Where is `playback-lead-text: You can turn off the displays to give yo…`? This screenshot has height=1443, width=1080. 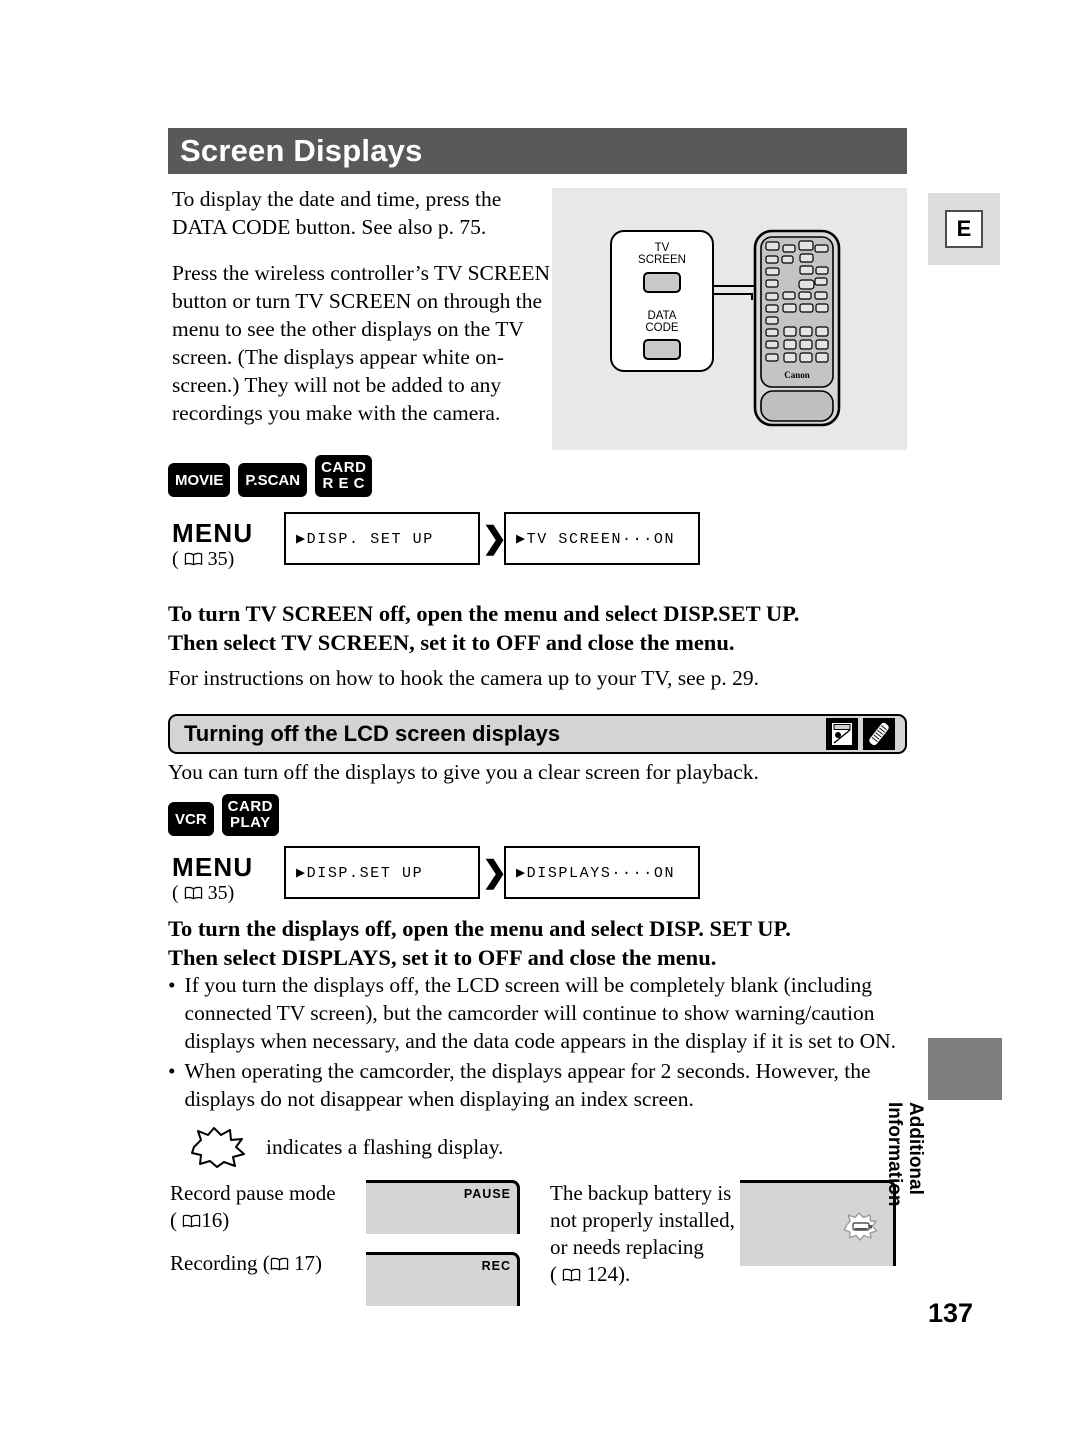 playback-lead-text: You can turn off the displays to give yo… is located at coordinates (463, 772).